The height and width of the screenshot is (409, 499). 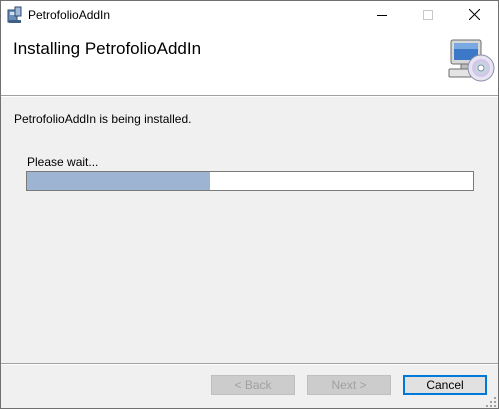 I want to click on cancel-button: Cancel, so click(x=445, y=385).